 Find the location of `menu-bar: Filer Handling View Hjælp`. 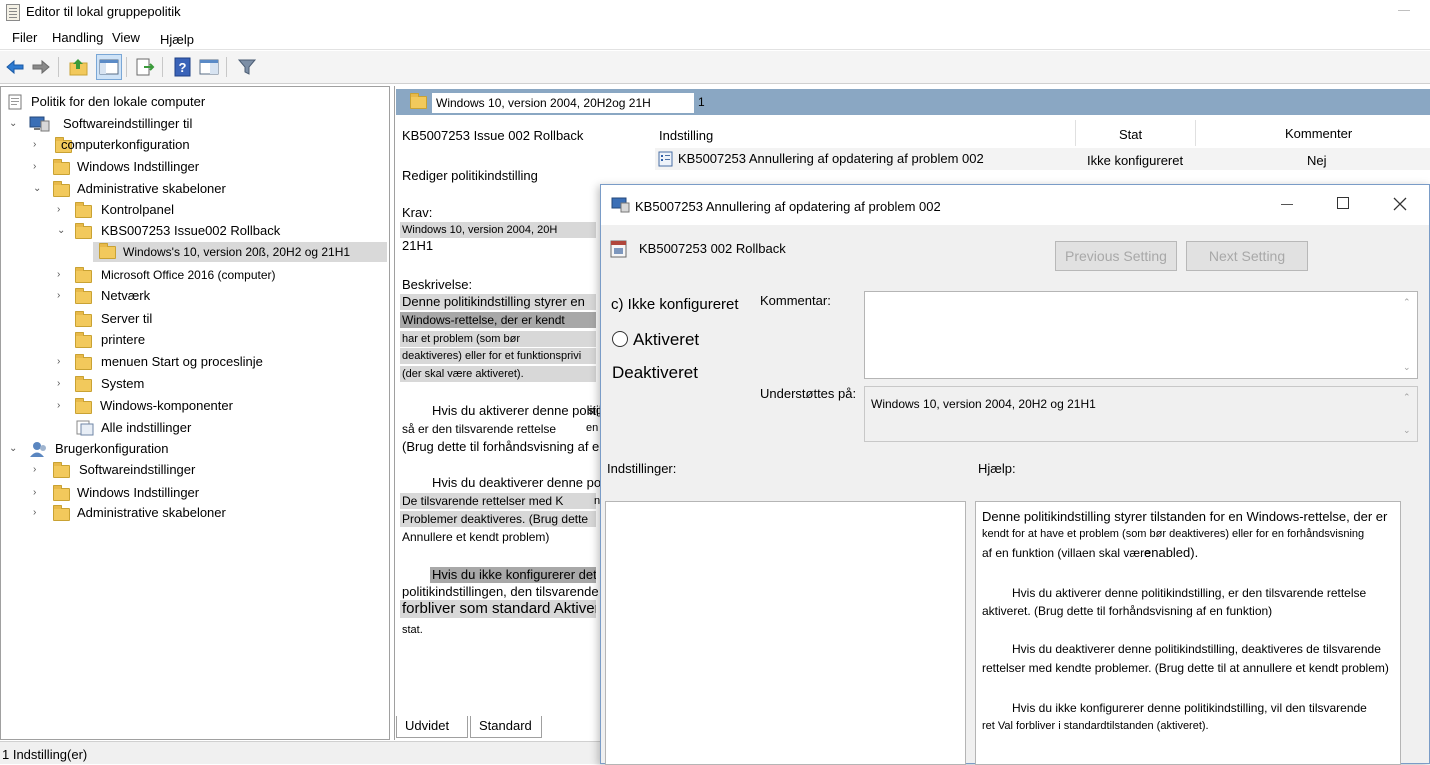

menu-bar: Filer Handling View Hjælp is located at coordinates (715, 38).